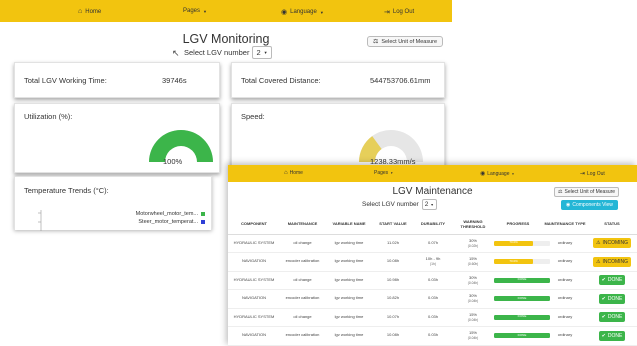 Image resolution: width=637 pixels, height=346 pixels. Describe the element at coordinates (393, 317) in the screenshot. I see `cell-start-value: 10.07h` at that location.